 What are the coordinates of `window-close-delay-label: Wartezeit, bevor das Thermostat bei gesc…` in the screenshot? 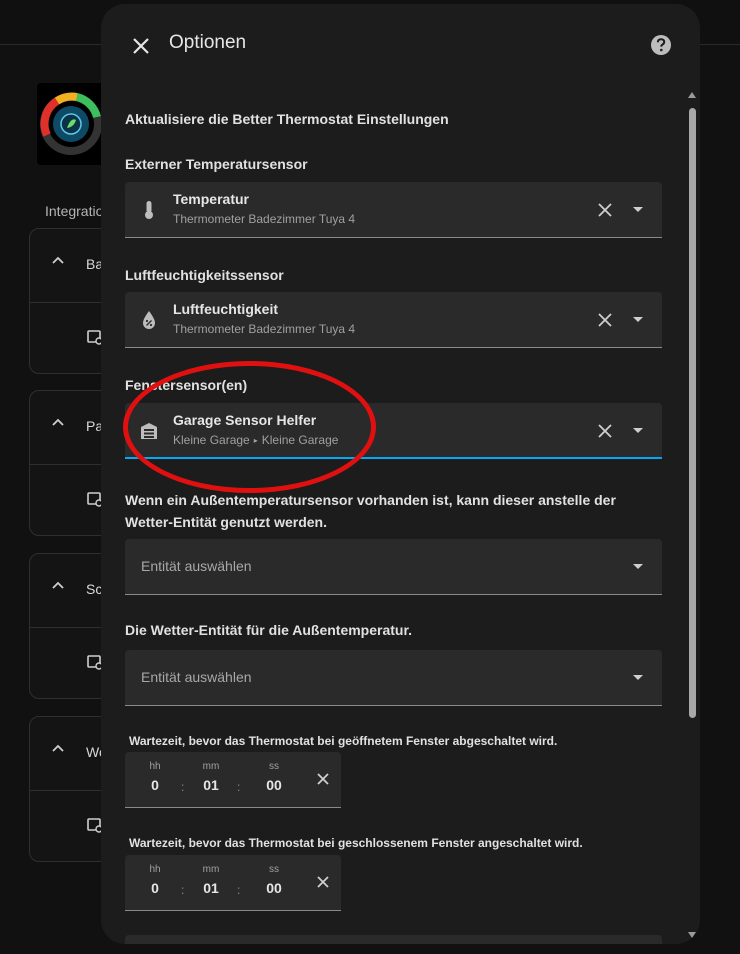 It's located at (356, 843).